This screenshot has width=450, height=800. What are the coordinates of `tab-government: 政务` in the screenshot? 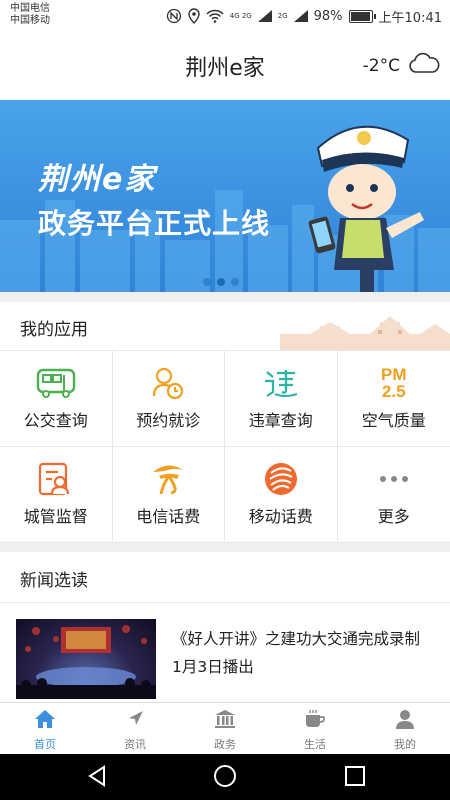 It's located at (225, 729).